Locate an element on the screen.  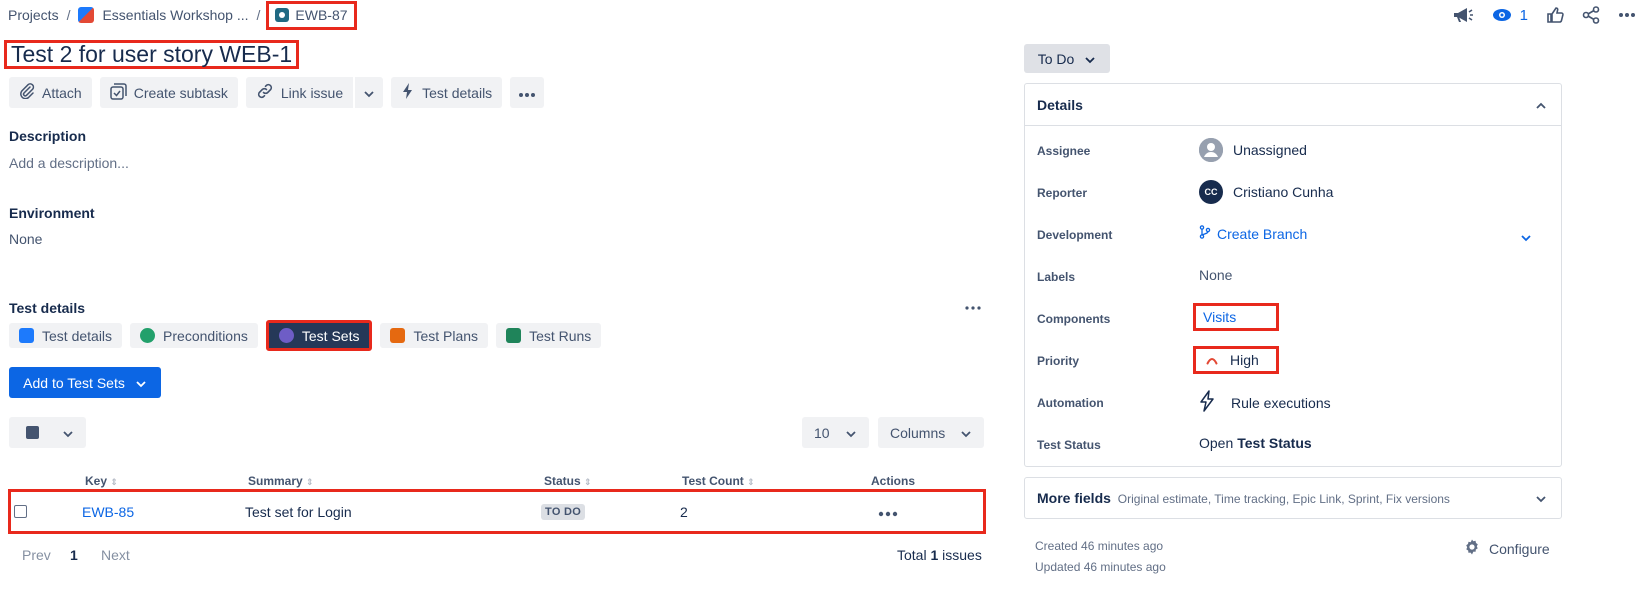
more-actions-icon is located at coordinates (1627, 15).